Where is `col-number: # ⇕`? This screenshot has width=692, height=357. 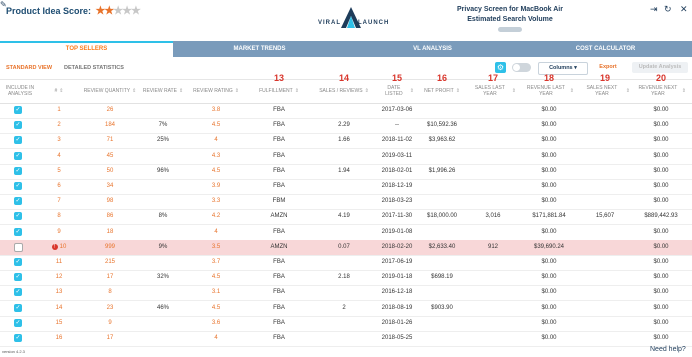
col-number: # ⇕ is located at coordinates (59, 91).